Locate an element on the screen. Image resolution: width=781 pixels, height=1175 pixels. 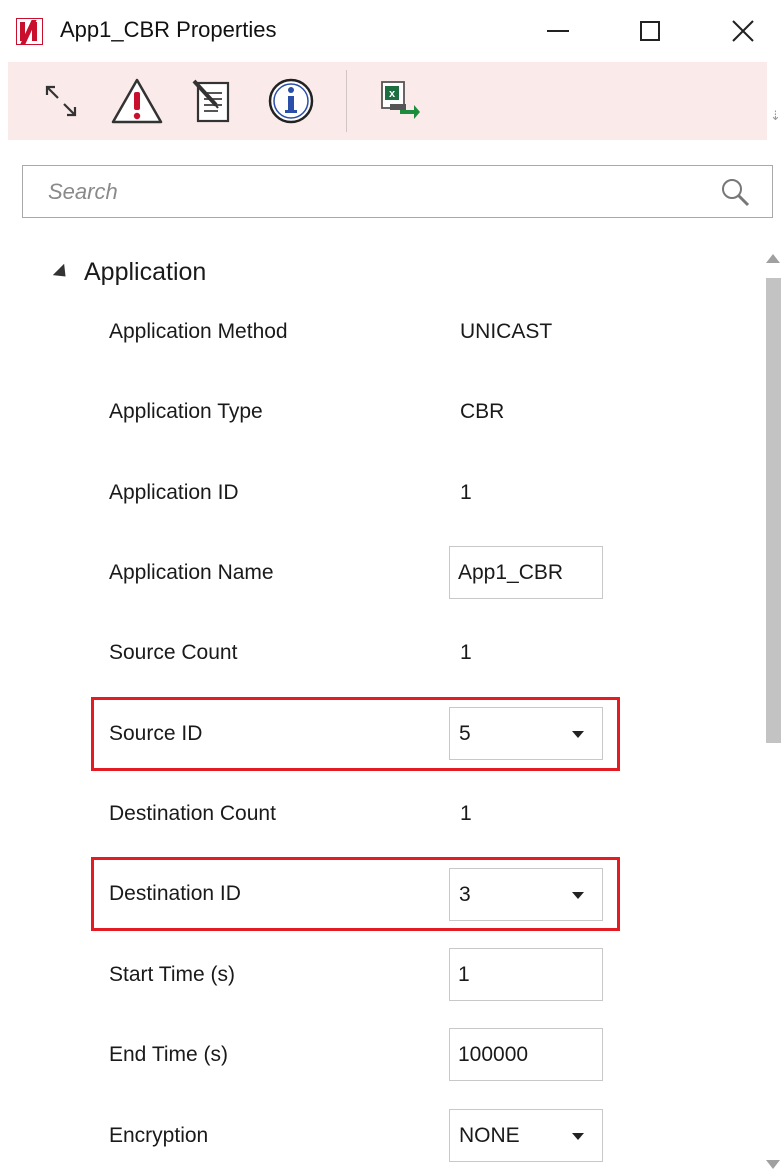
export-excel-button: x is located at coordinates (399, 101).